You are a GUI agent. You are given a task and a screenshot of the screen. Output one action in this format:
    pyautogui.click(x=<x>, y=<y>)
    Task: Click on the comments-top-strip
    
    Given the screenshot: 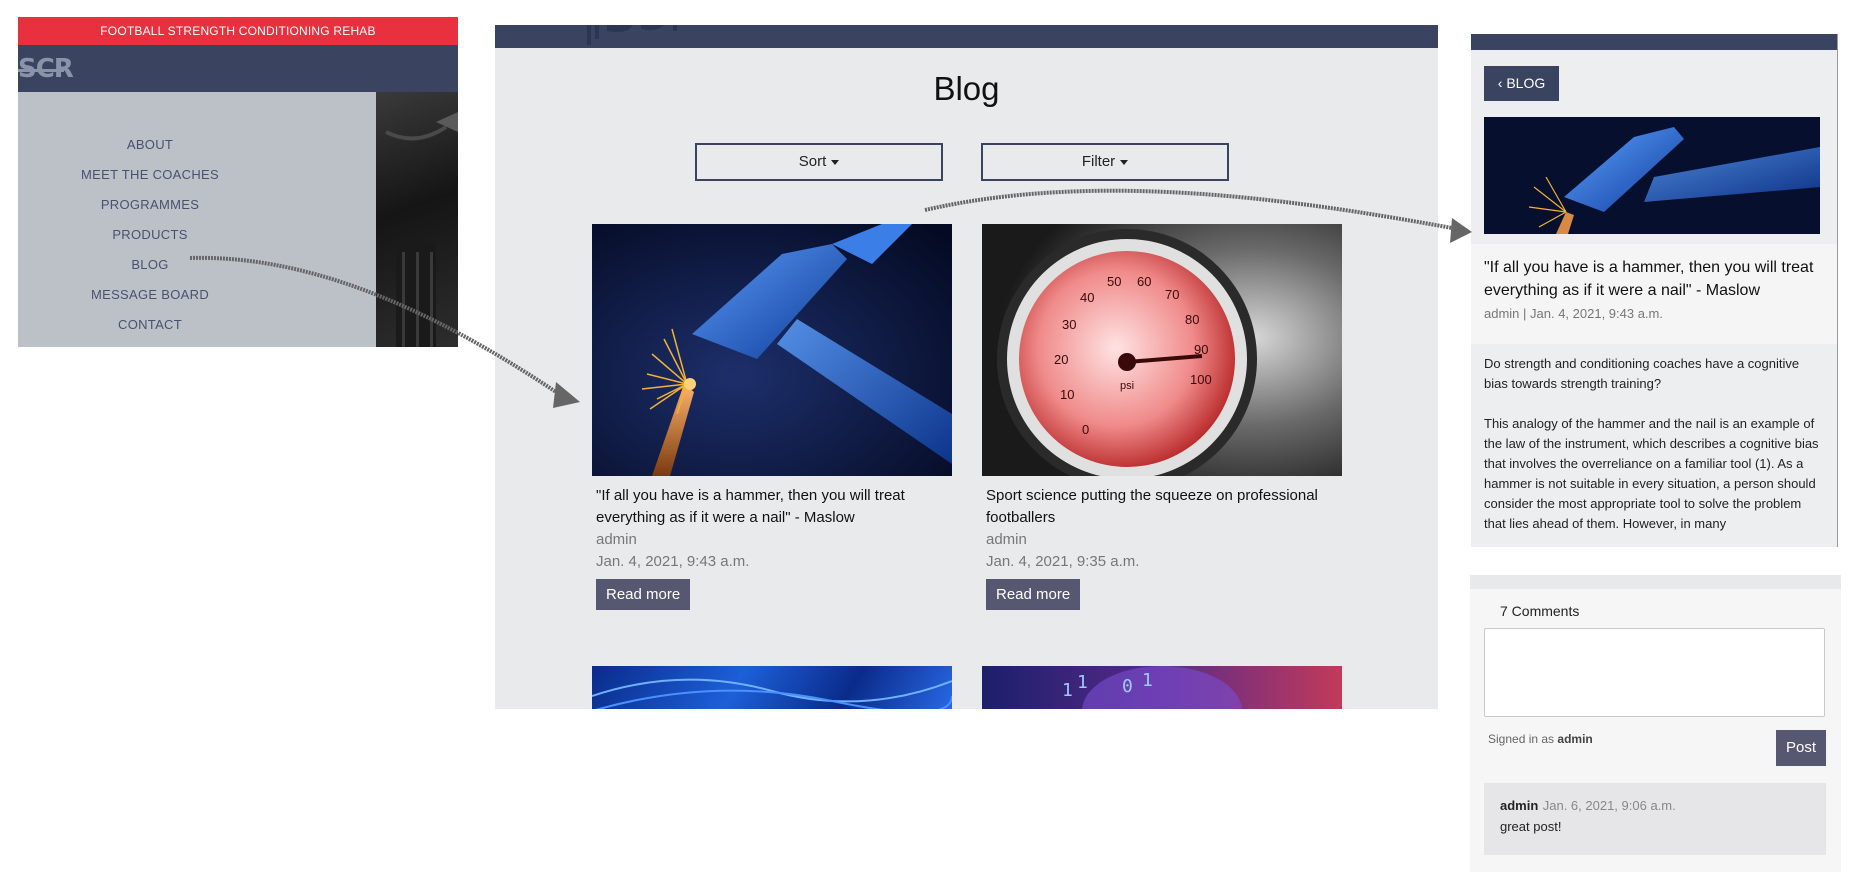 What is the action you would take?
    pyautogui.click(x=1655, y=582)
    